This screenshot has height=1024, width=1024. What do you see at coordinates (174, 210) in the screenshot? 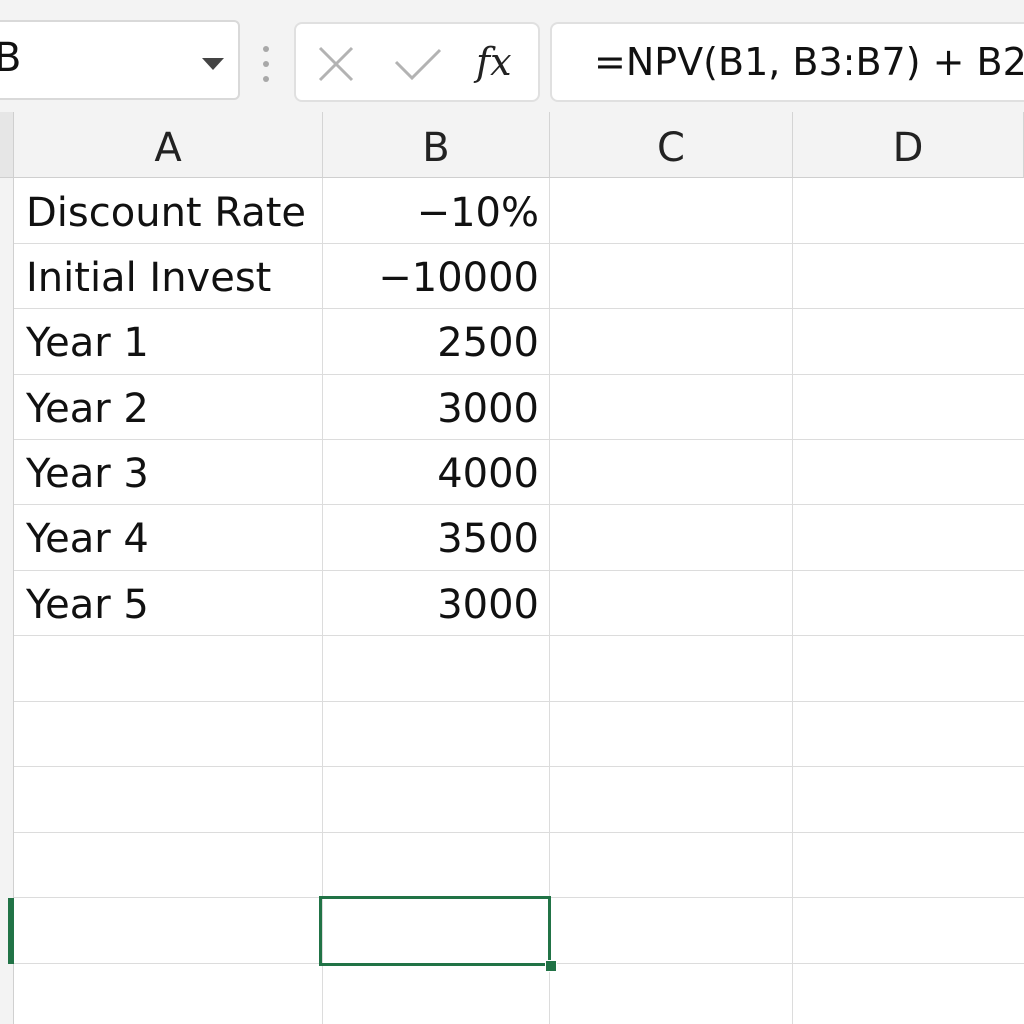
I see `cell-a1: Discount Rate` at bounding box center [174, 210].